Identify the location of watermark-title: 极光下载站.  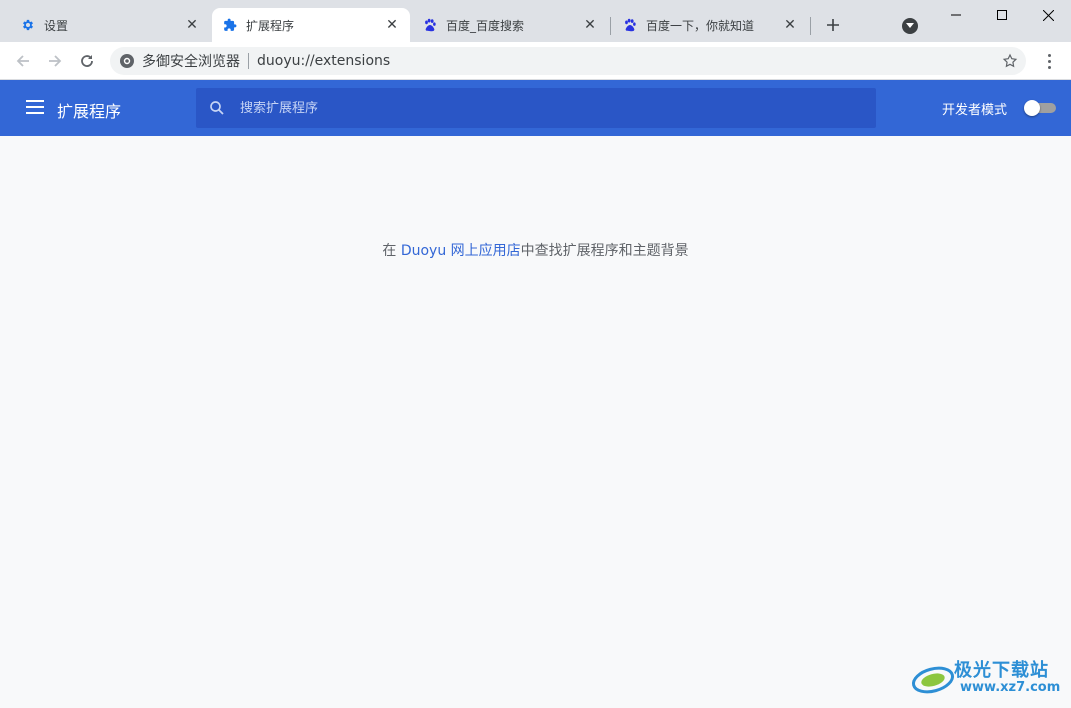
(1001, 670).